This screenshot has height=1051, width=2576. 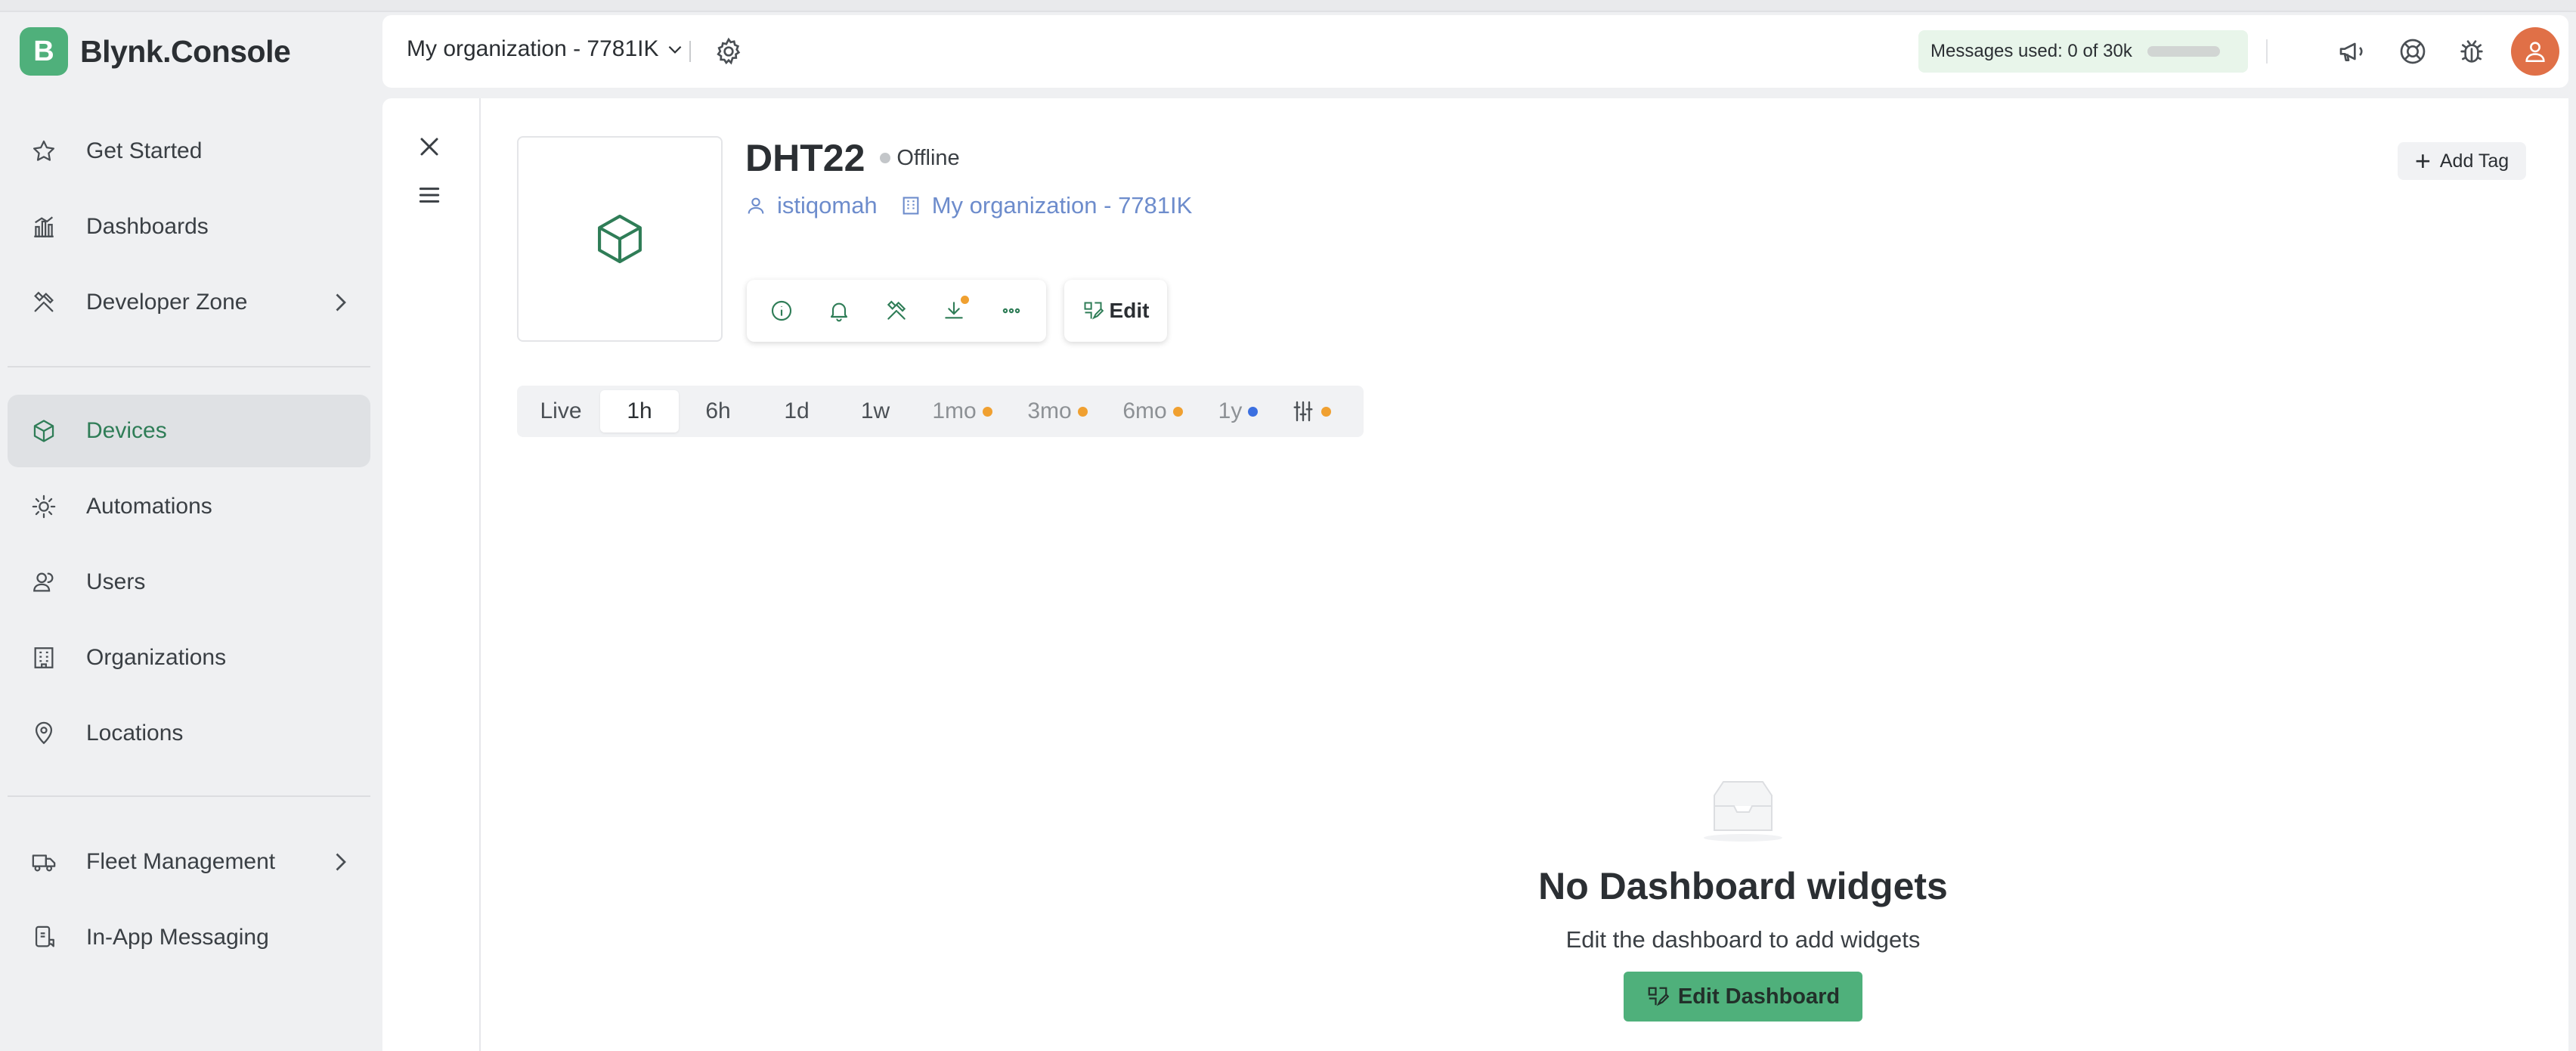 I want to click on more-icon, so click(x=1011, y=311).